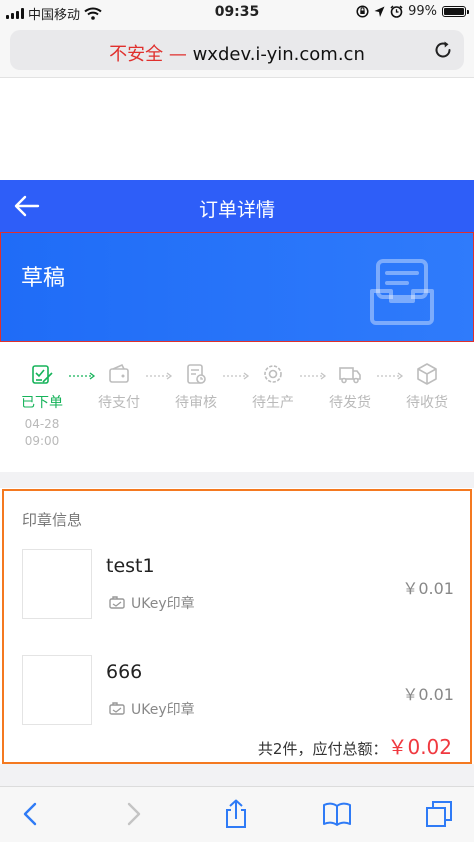  I want to click on battery-icon, so click(455, 11).